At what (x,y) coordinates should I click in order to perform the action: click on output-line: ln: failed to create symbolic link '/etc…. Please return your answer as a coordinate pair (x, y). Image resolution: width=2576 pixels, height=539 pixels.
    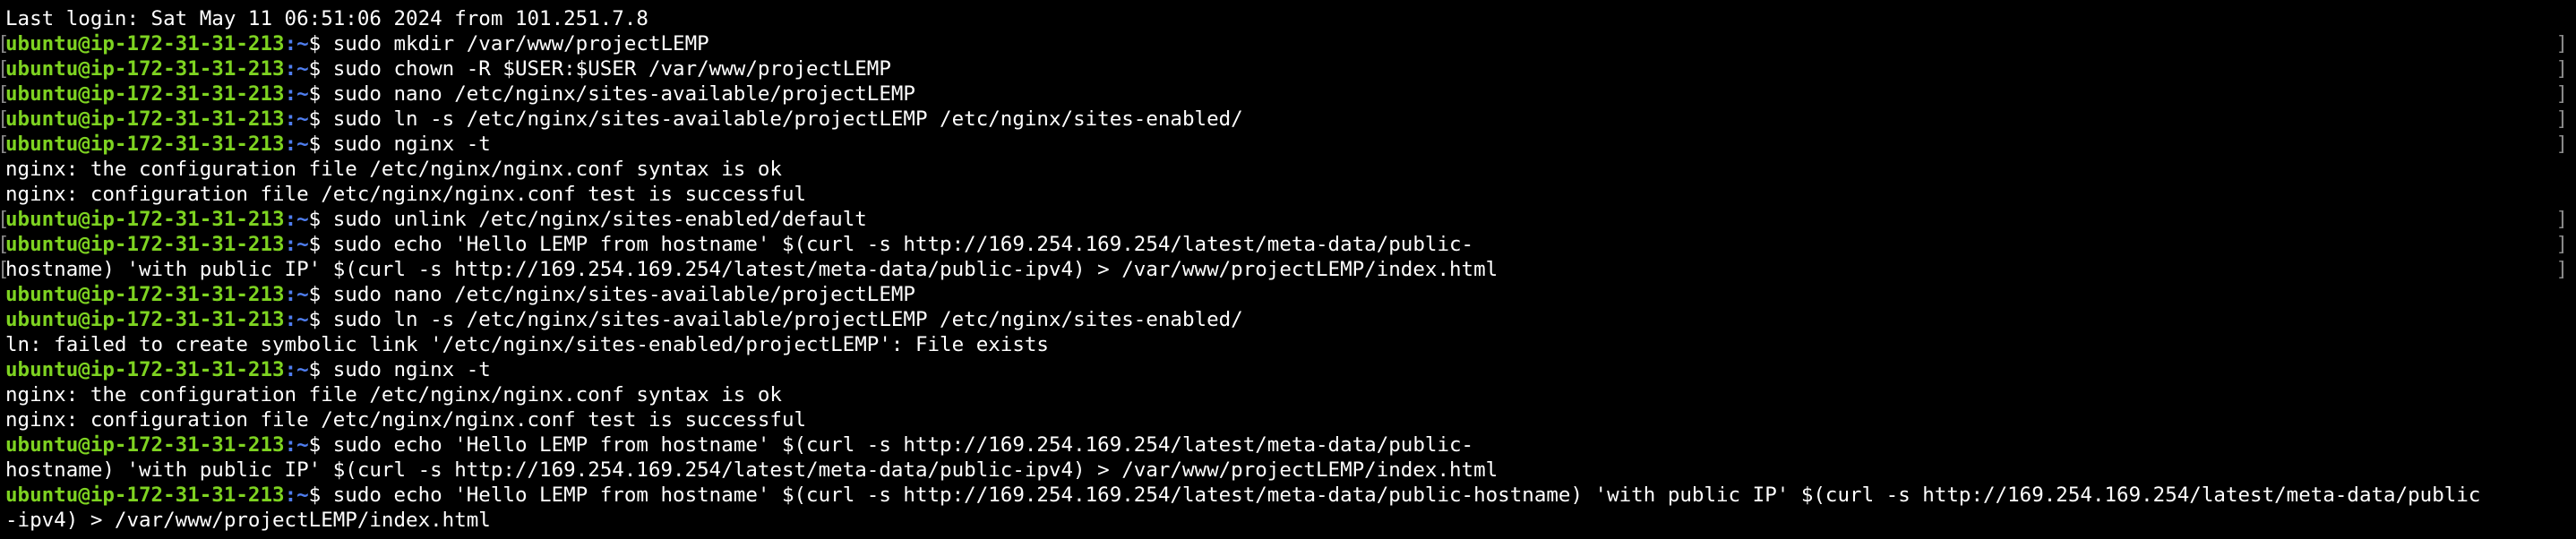
    Looking at the image, I should click on (1288, 344).